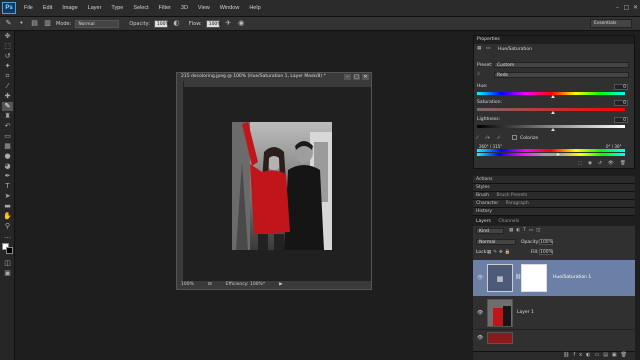  What do you see at coordinates (7, 76) in the screenshot?
I see `crop-tool-icon: ⌗` at bounding box center [7, 76].